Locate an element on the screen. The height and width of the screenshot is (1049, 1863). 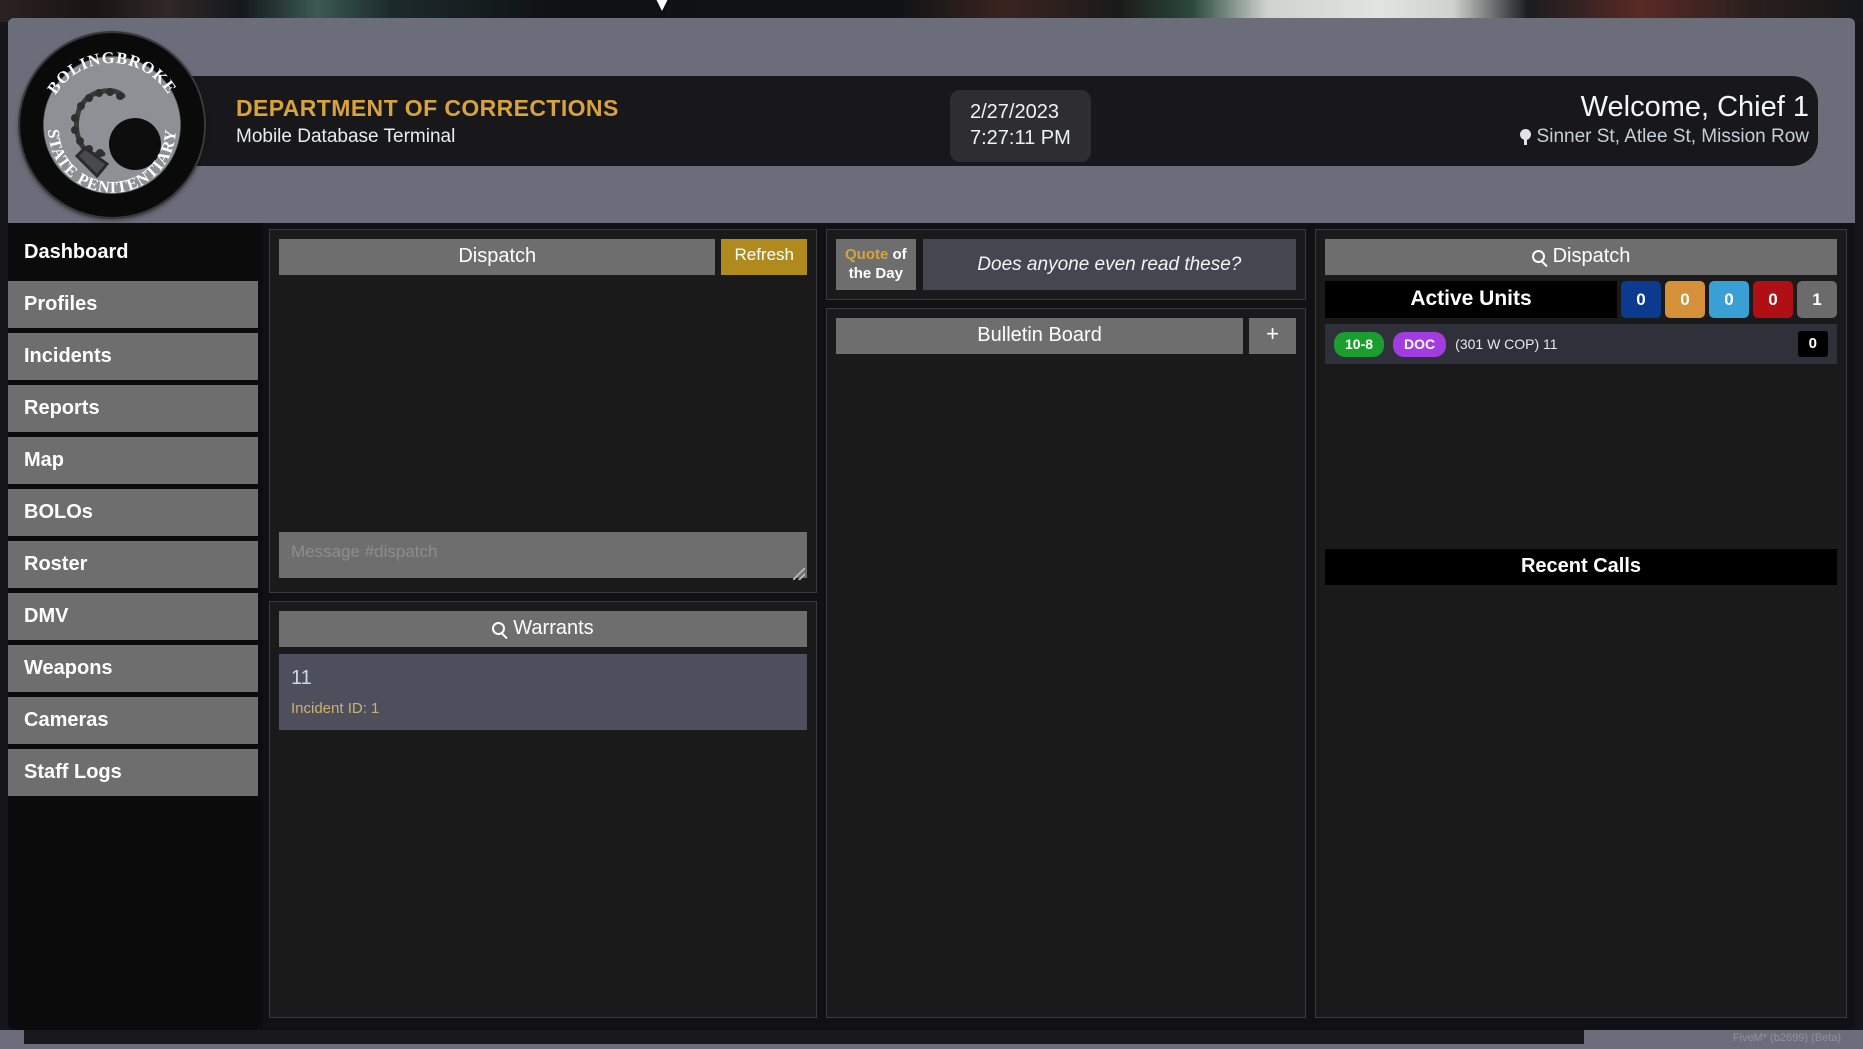
active-units-label: Active Units is located at coordinates (1471, 299).